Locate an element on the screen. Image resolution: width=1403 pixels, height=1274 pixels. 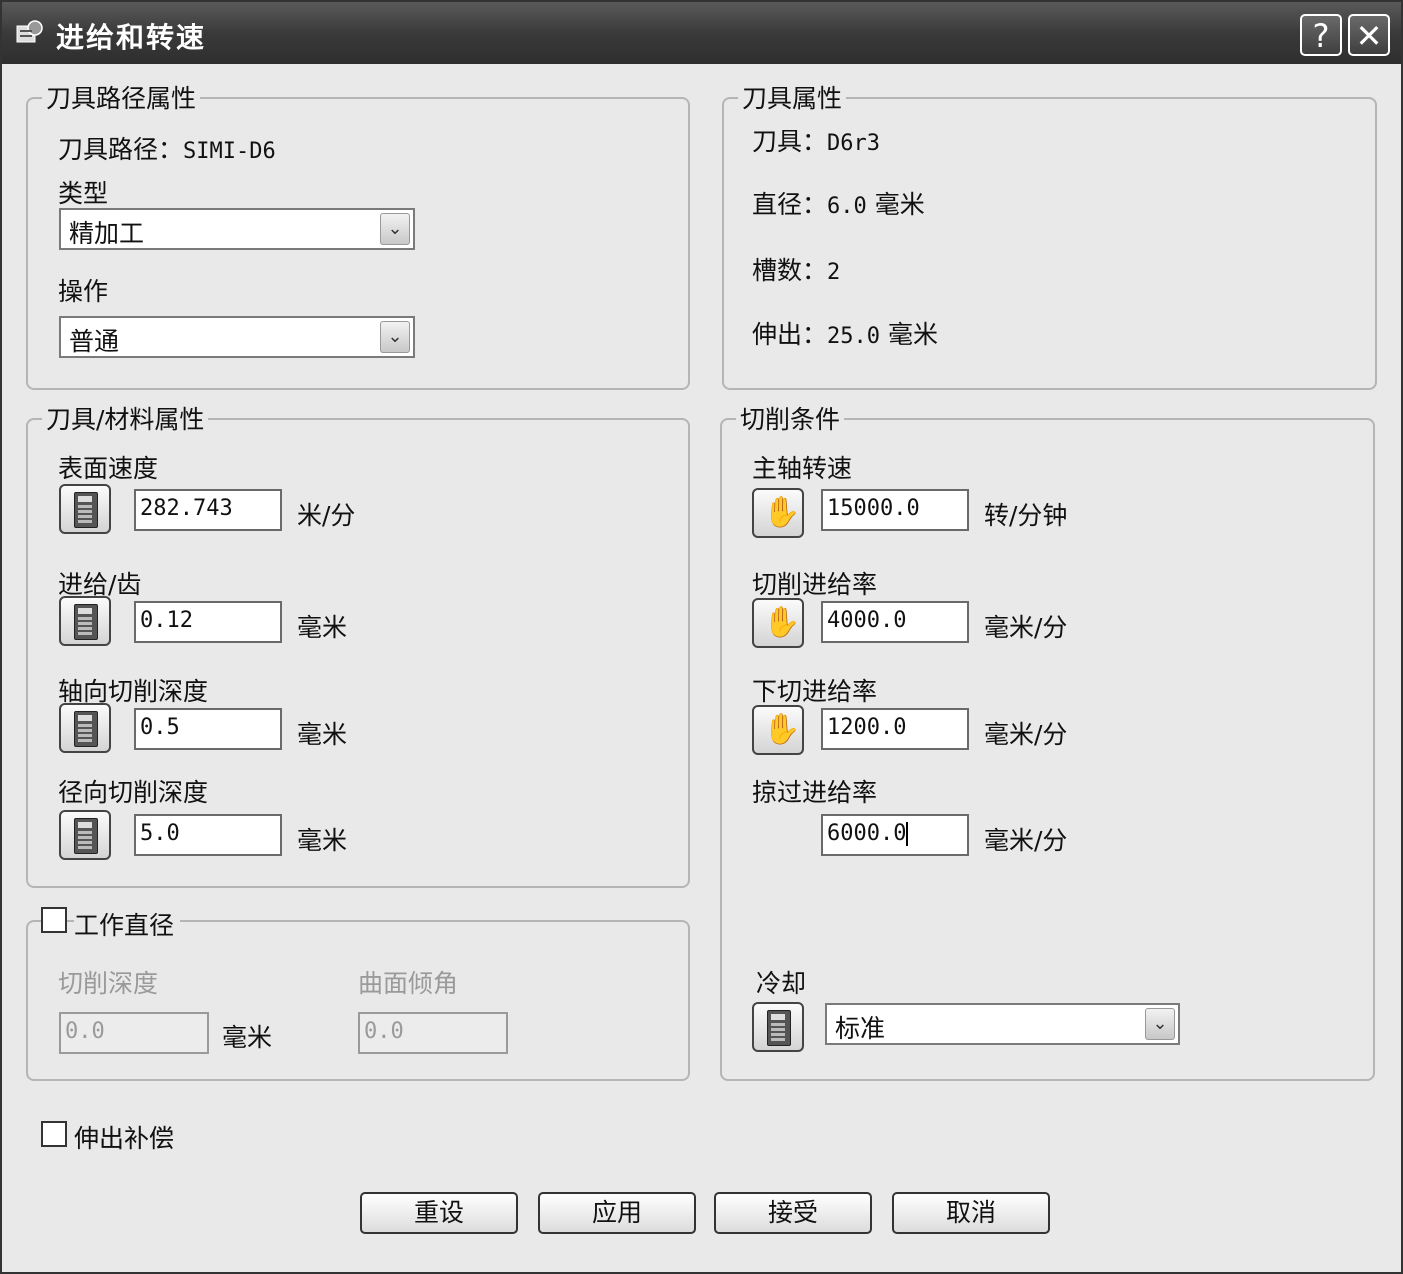
surface-angle-input: 0.0 is located at coordinates (433, 1033).